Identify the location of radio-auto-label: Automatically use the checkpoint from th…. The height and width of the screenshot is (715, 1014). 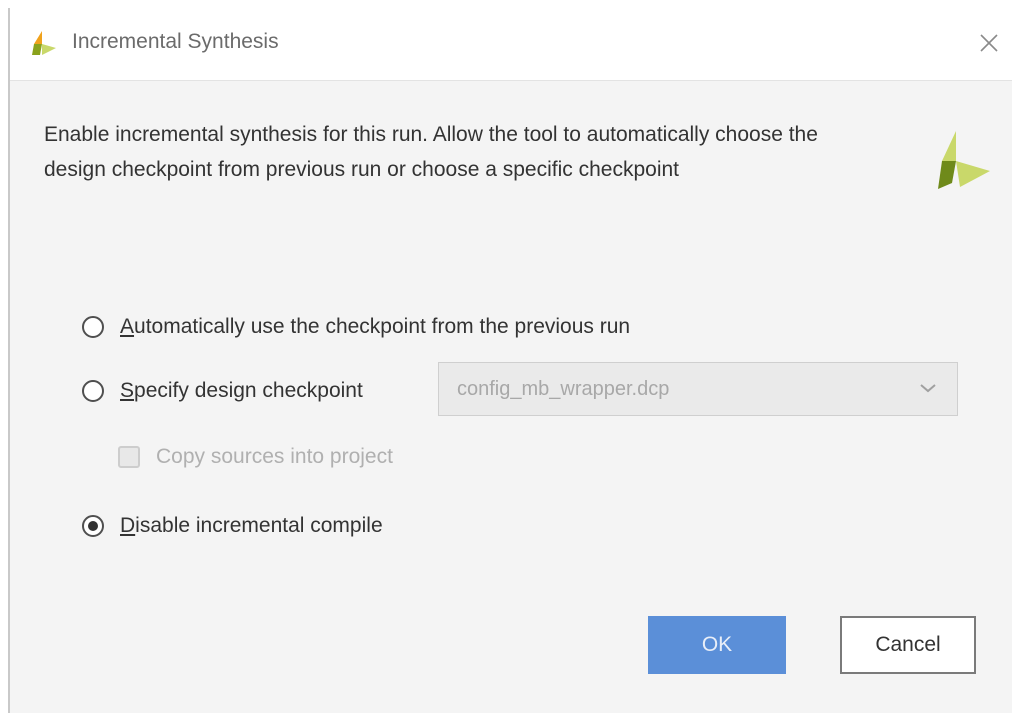
(375, 326).